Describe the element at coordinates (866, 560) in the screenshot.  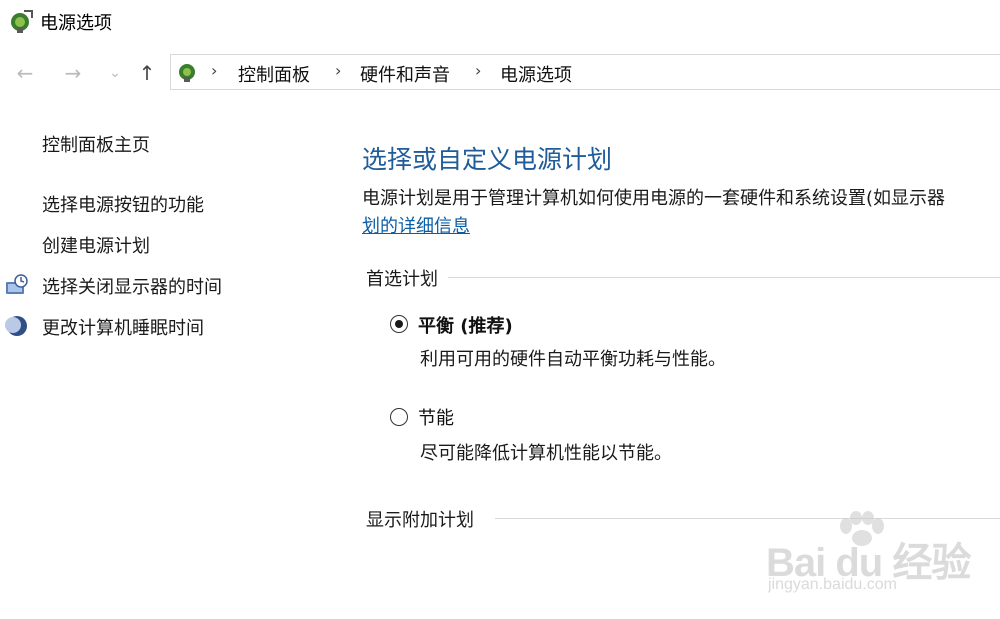
I see `baidu-watermark: Bai du 经验 jingyan.baidu.com` at that location.